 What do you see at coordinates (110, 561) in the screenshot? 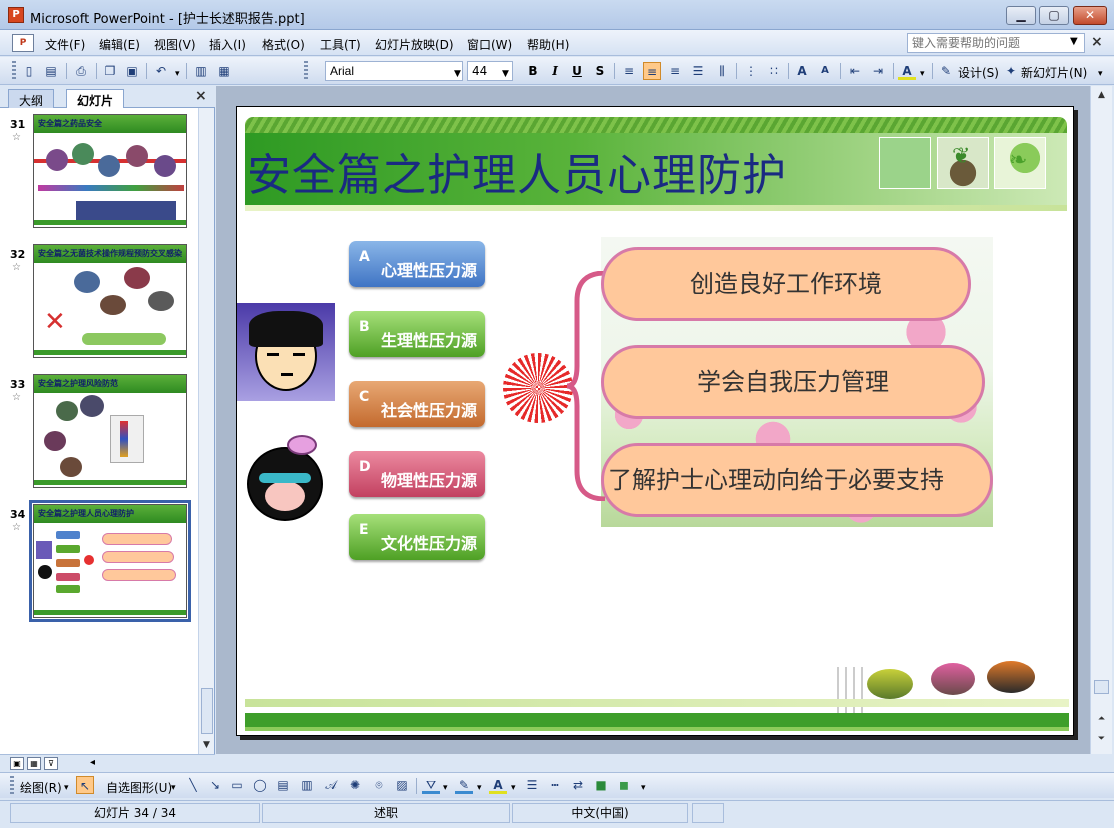
I see `slide-thumbnail-34: 安全篇之护理人员心理防护` at bounding box center [110, 561].